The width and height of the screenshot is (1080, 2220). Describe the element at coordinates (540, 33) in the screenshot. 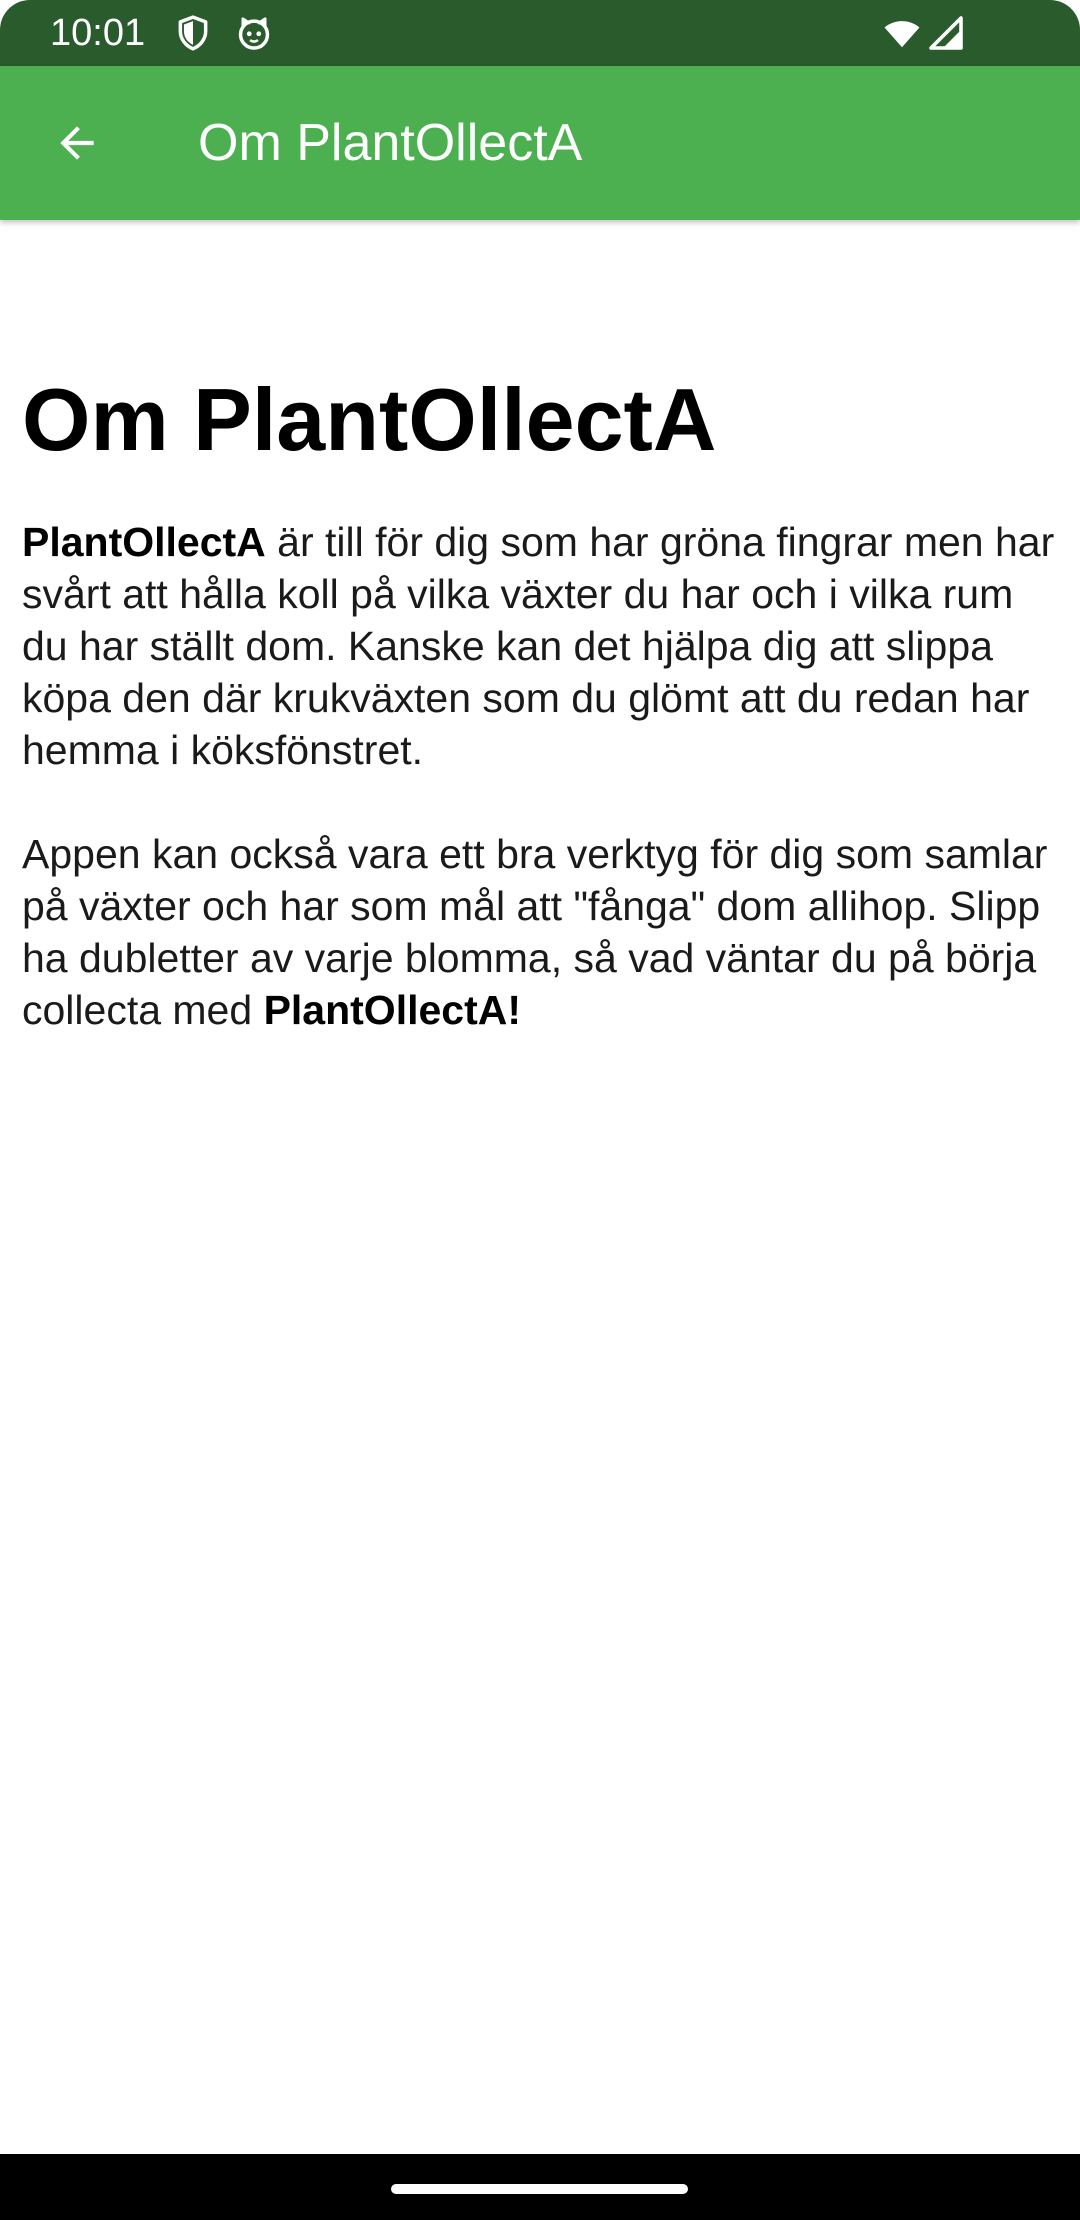

I see `status-bar: 10:01` at that location.